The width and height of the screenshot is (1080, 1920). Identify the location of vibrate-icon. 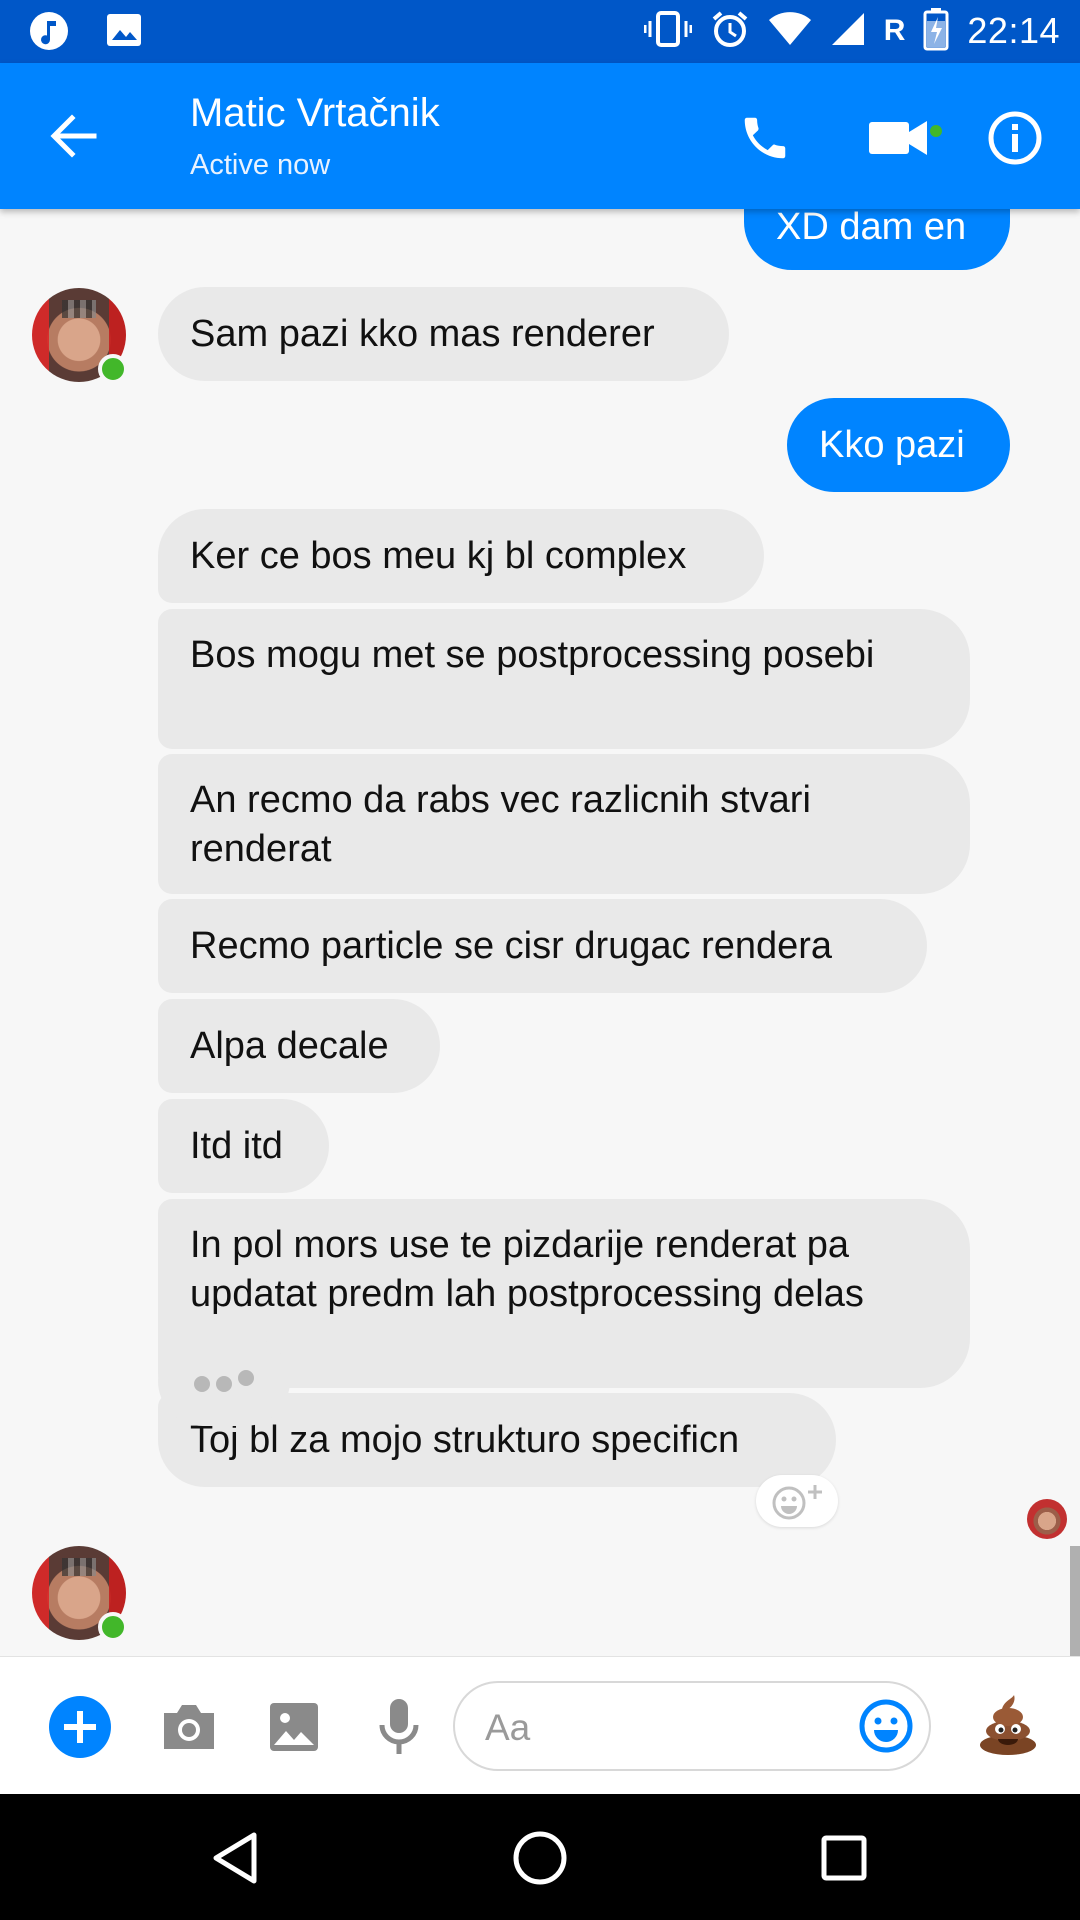
(668, 31).